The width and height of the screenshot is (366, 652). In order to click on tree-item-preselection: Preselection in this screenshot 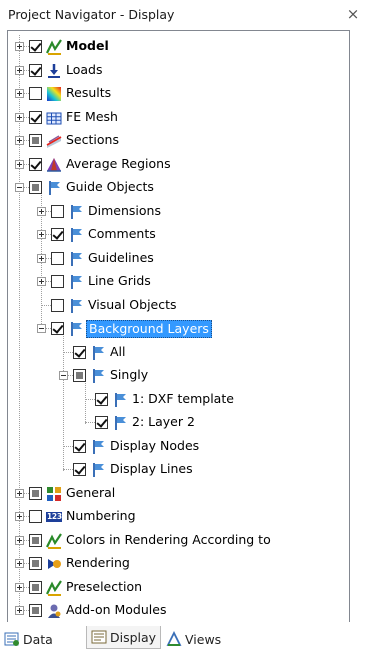, I will do `click(104, 587)`.